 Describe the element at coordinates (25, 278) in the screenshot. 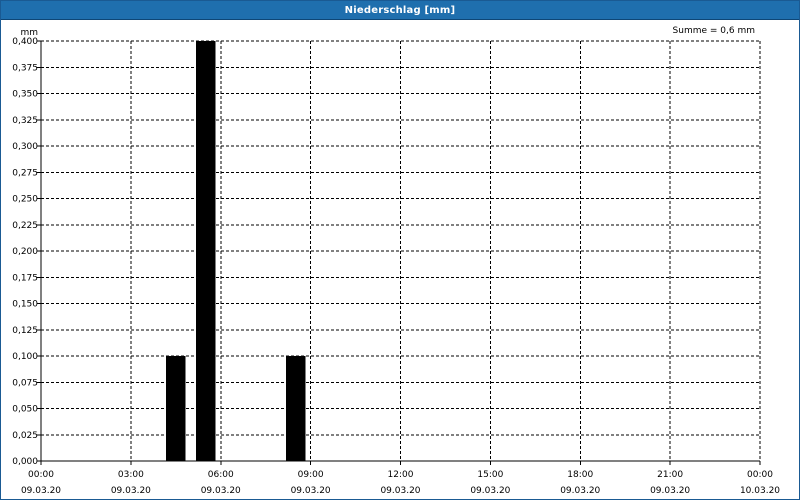

I see `y-tick-label: 0,175` at that location.